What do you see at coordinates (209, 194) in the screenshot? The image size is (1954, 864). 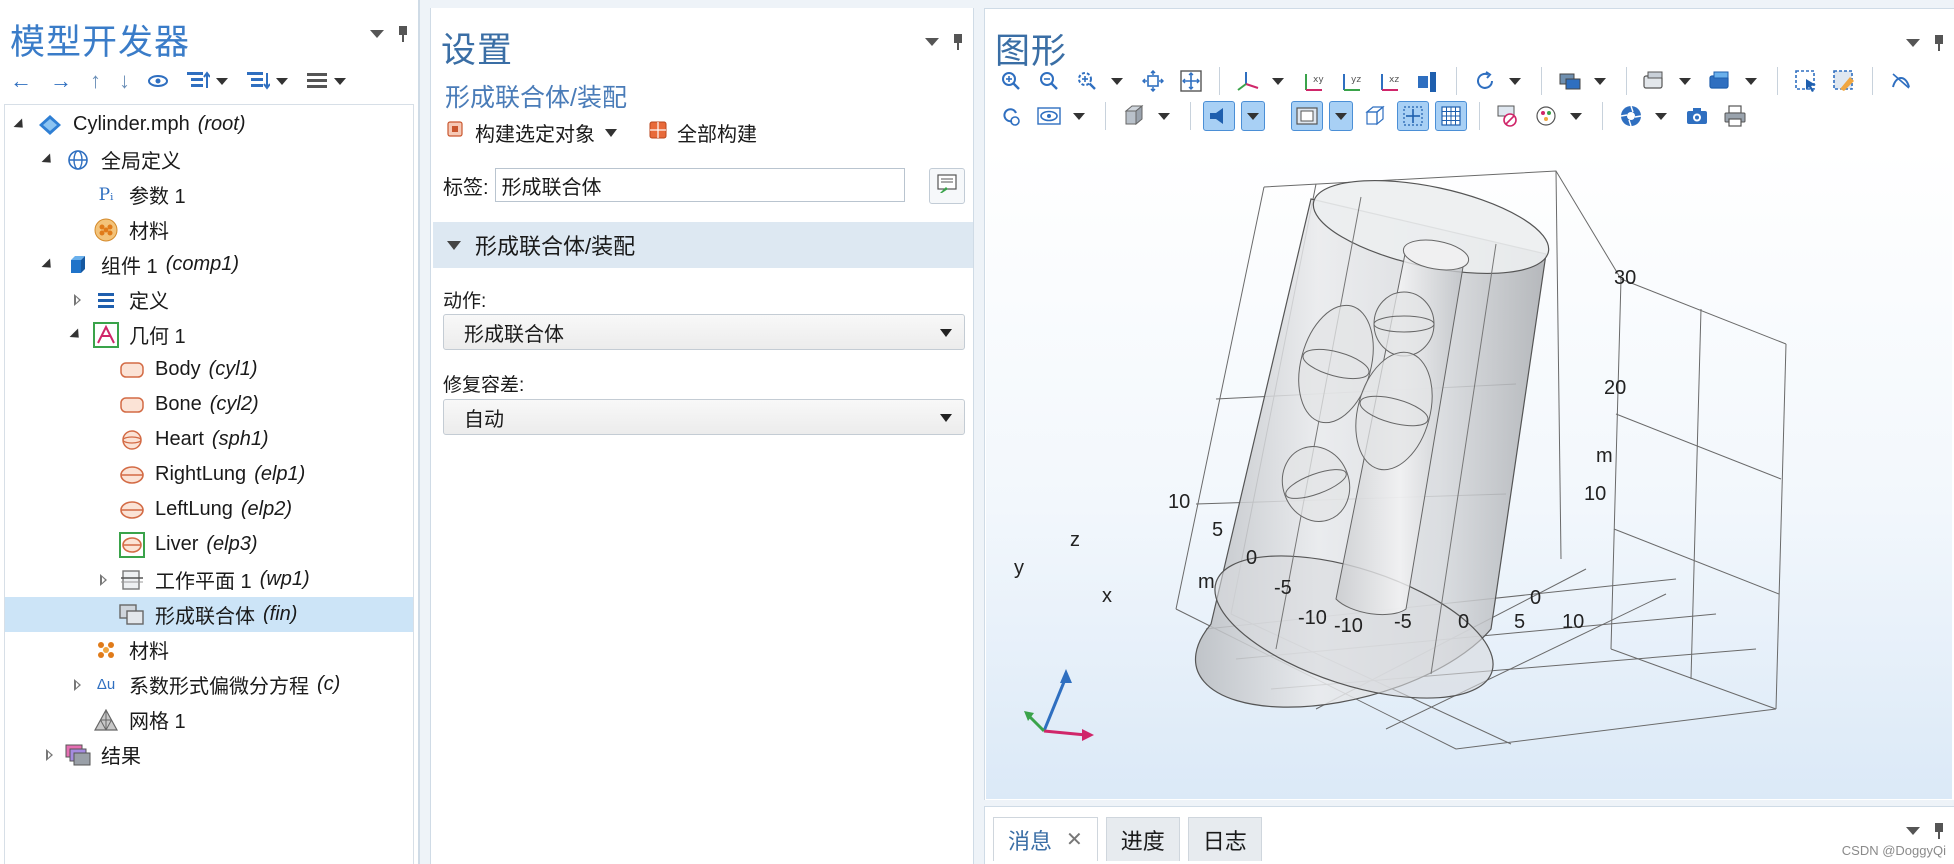 I see `tree-node-parameters: Pᵢ 参数 1` at bounding box center [209, 194].